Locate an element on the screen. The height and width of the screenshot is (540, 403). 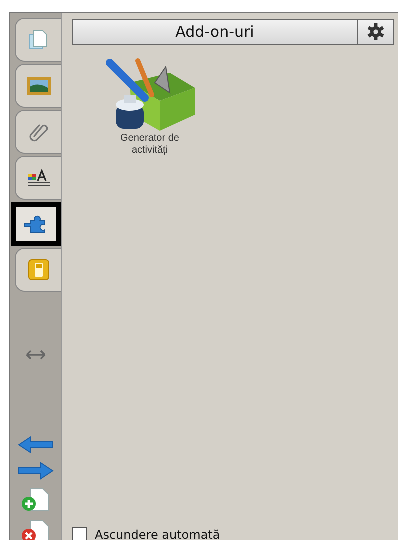
addon-item: Generator de activități is located at coordinates (150, 105).